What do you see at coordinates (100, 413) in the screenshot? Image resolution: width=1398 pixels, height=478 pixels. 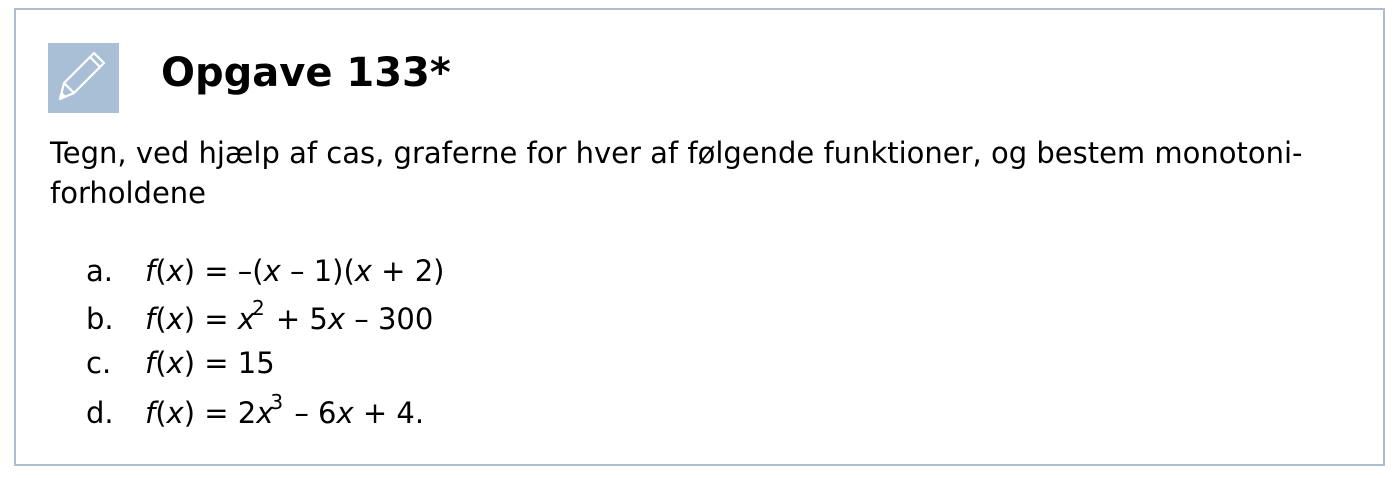 I see `item-letter: d.` at bounding box center [100, 413].